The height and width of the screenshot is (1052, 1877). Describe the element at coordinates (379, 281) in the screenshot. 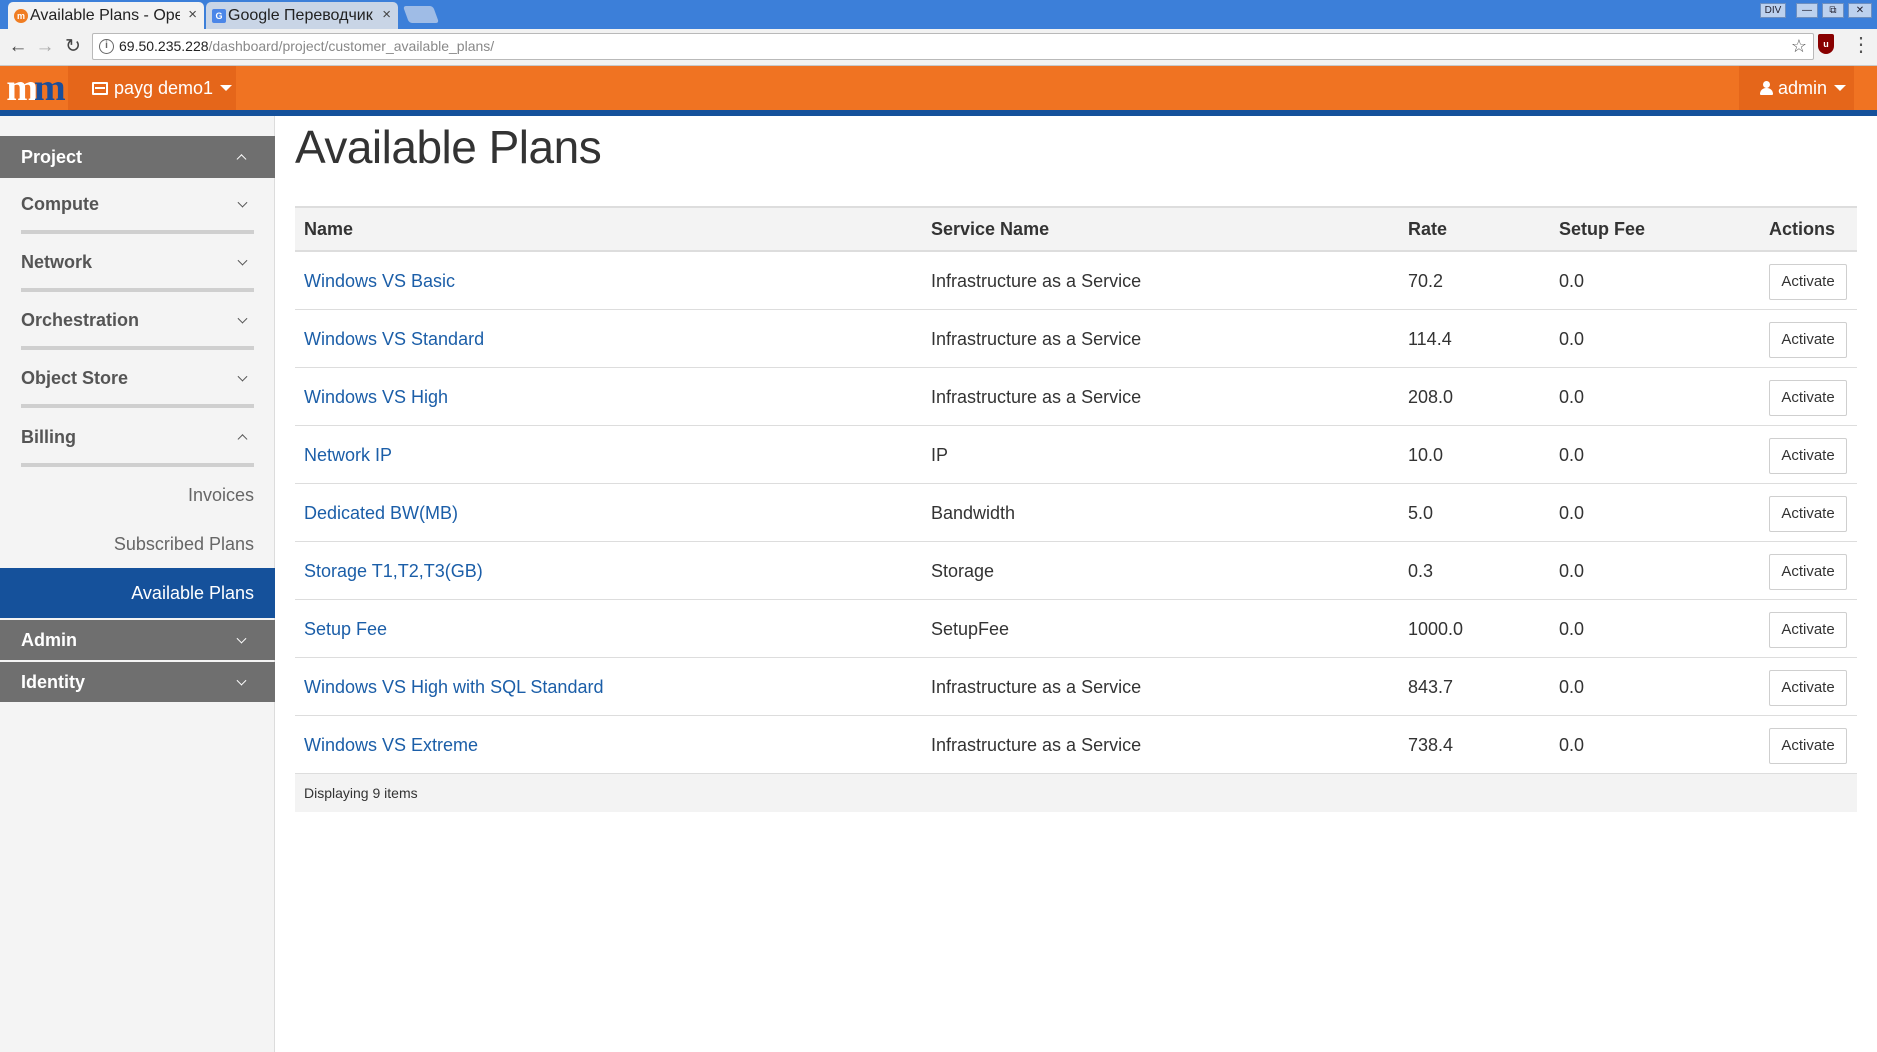

I see `plan-name-link: Windows VS Basic` at that location.